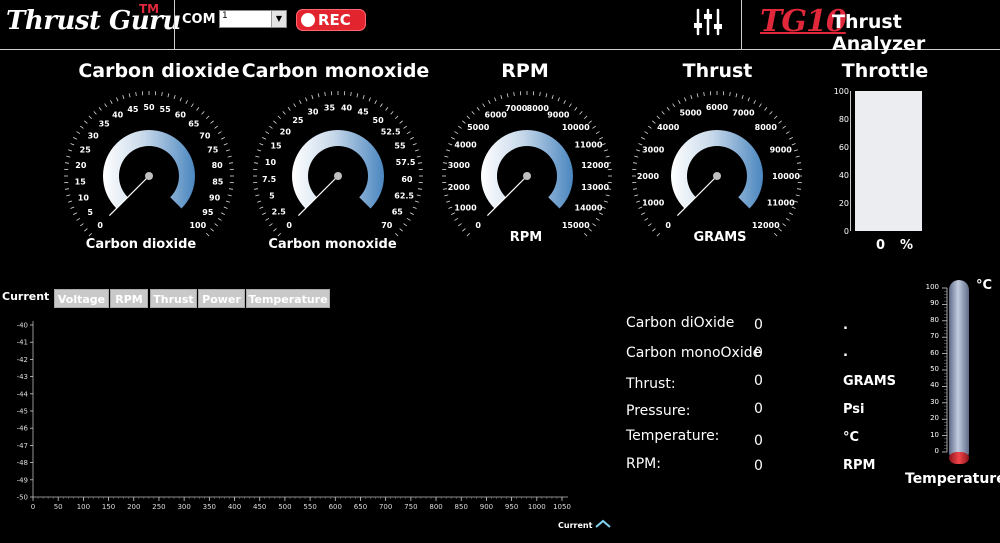  What do you see at coordinates (496, 115) in the screenshot?
I see `gauge-tick-label: 6000` at bounding box center [496, 115].